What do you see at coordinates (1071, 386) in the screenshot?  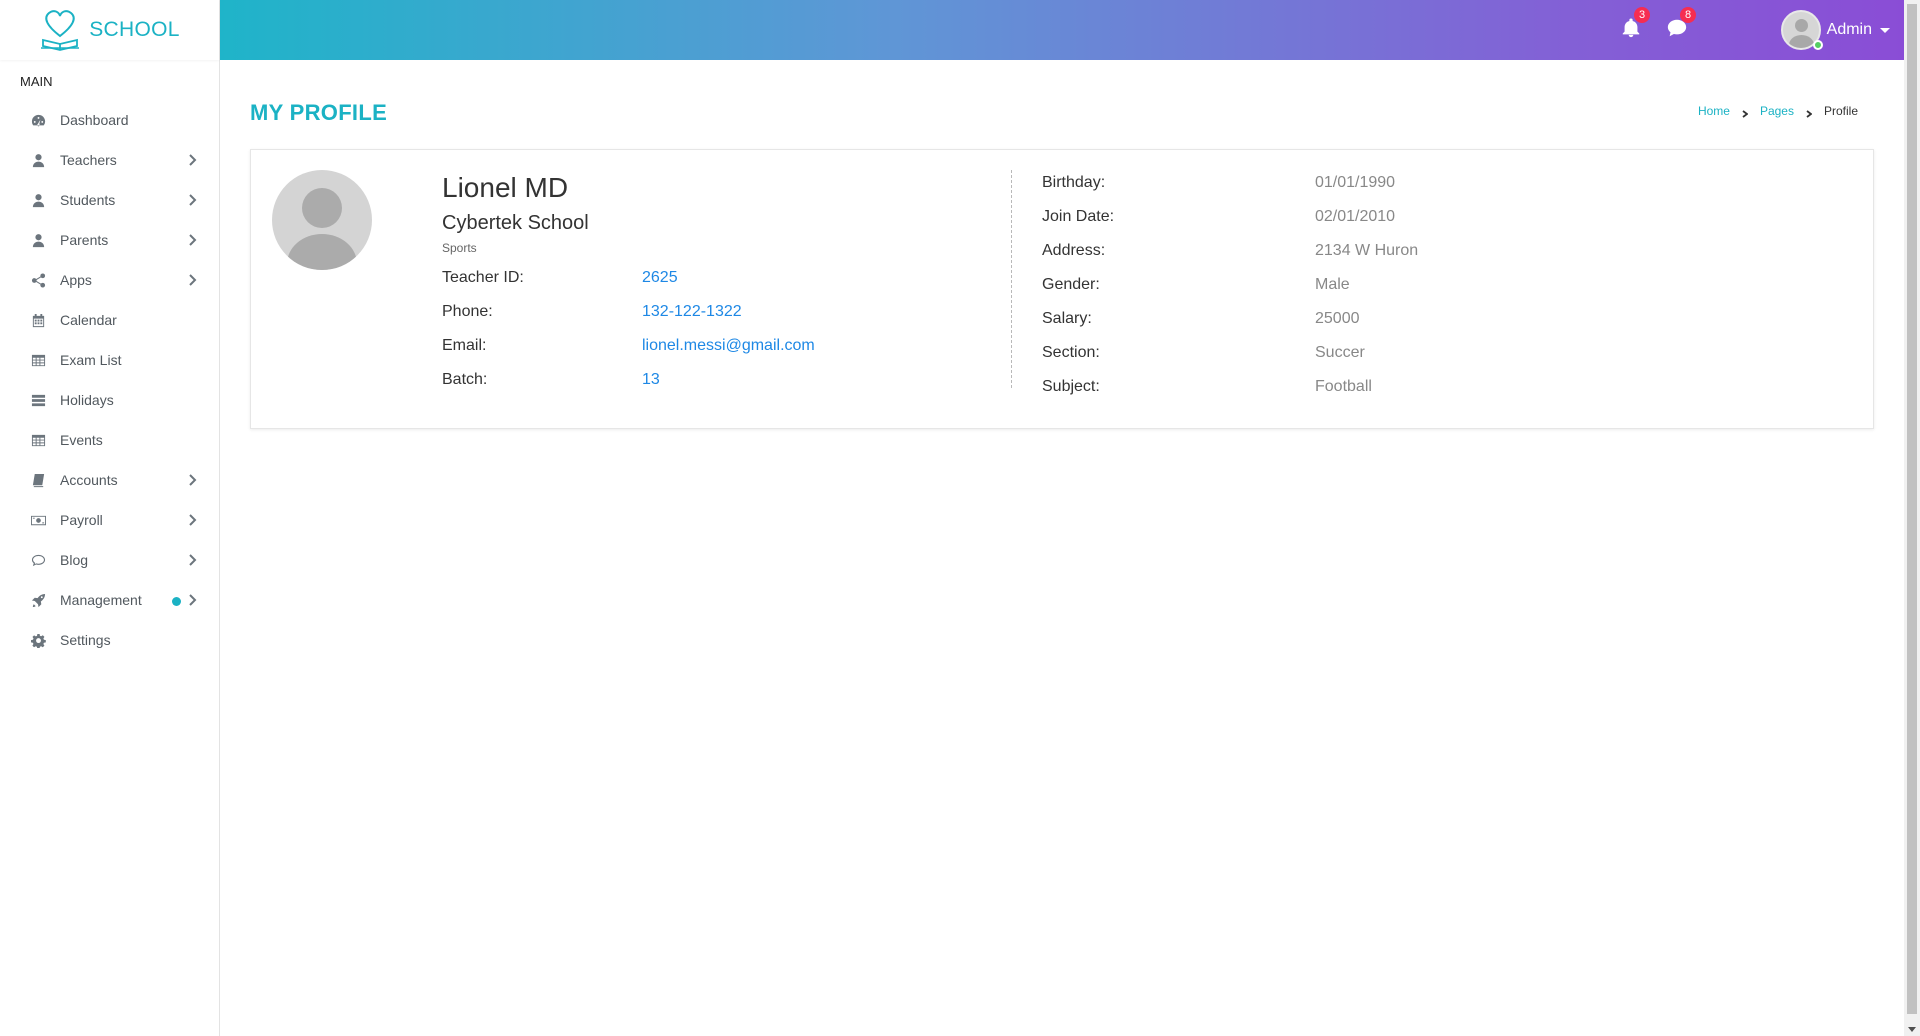 I see `field-label: Subject:` at bounding box center [1071, 386].